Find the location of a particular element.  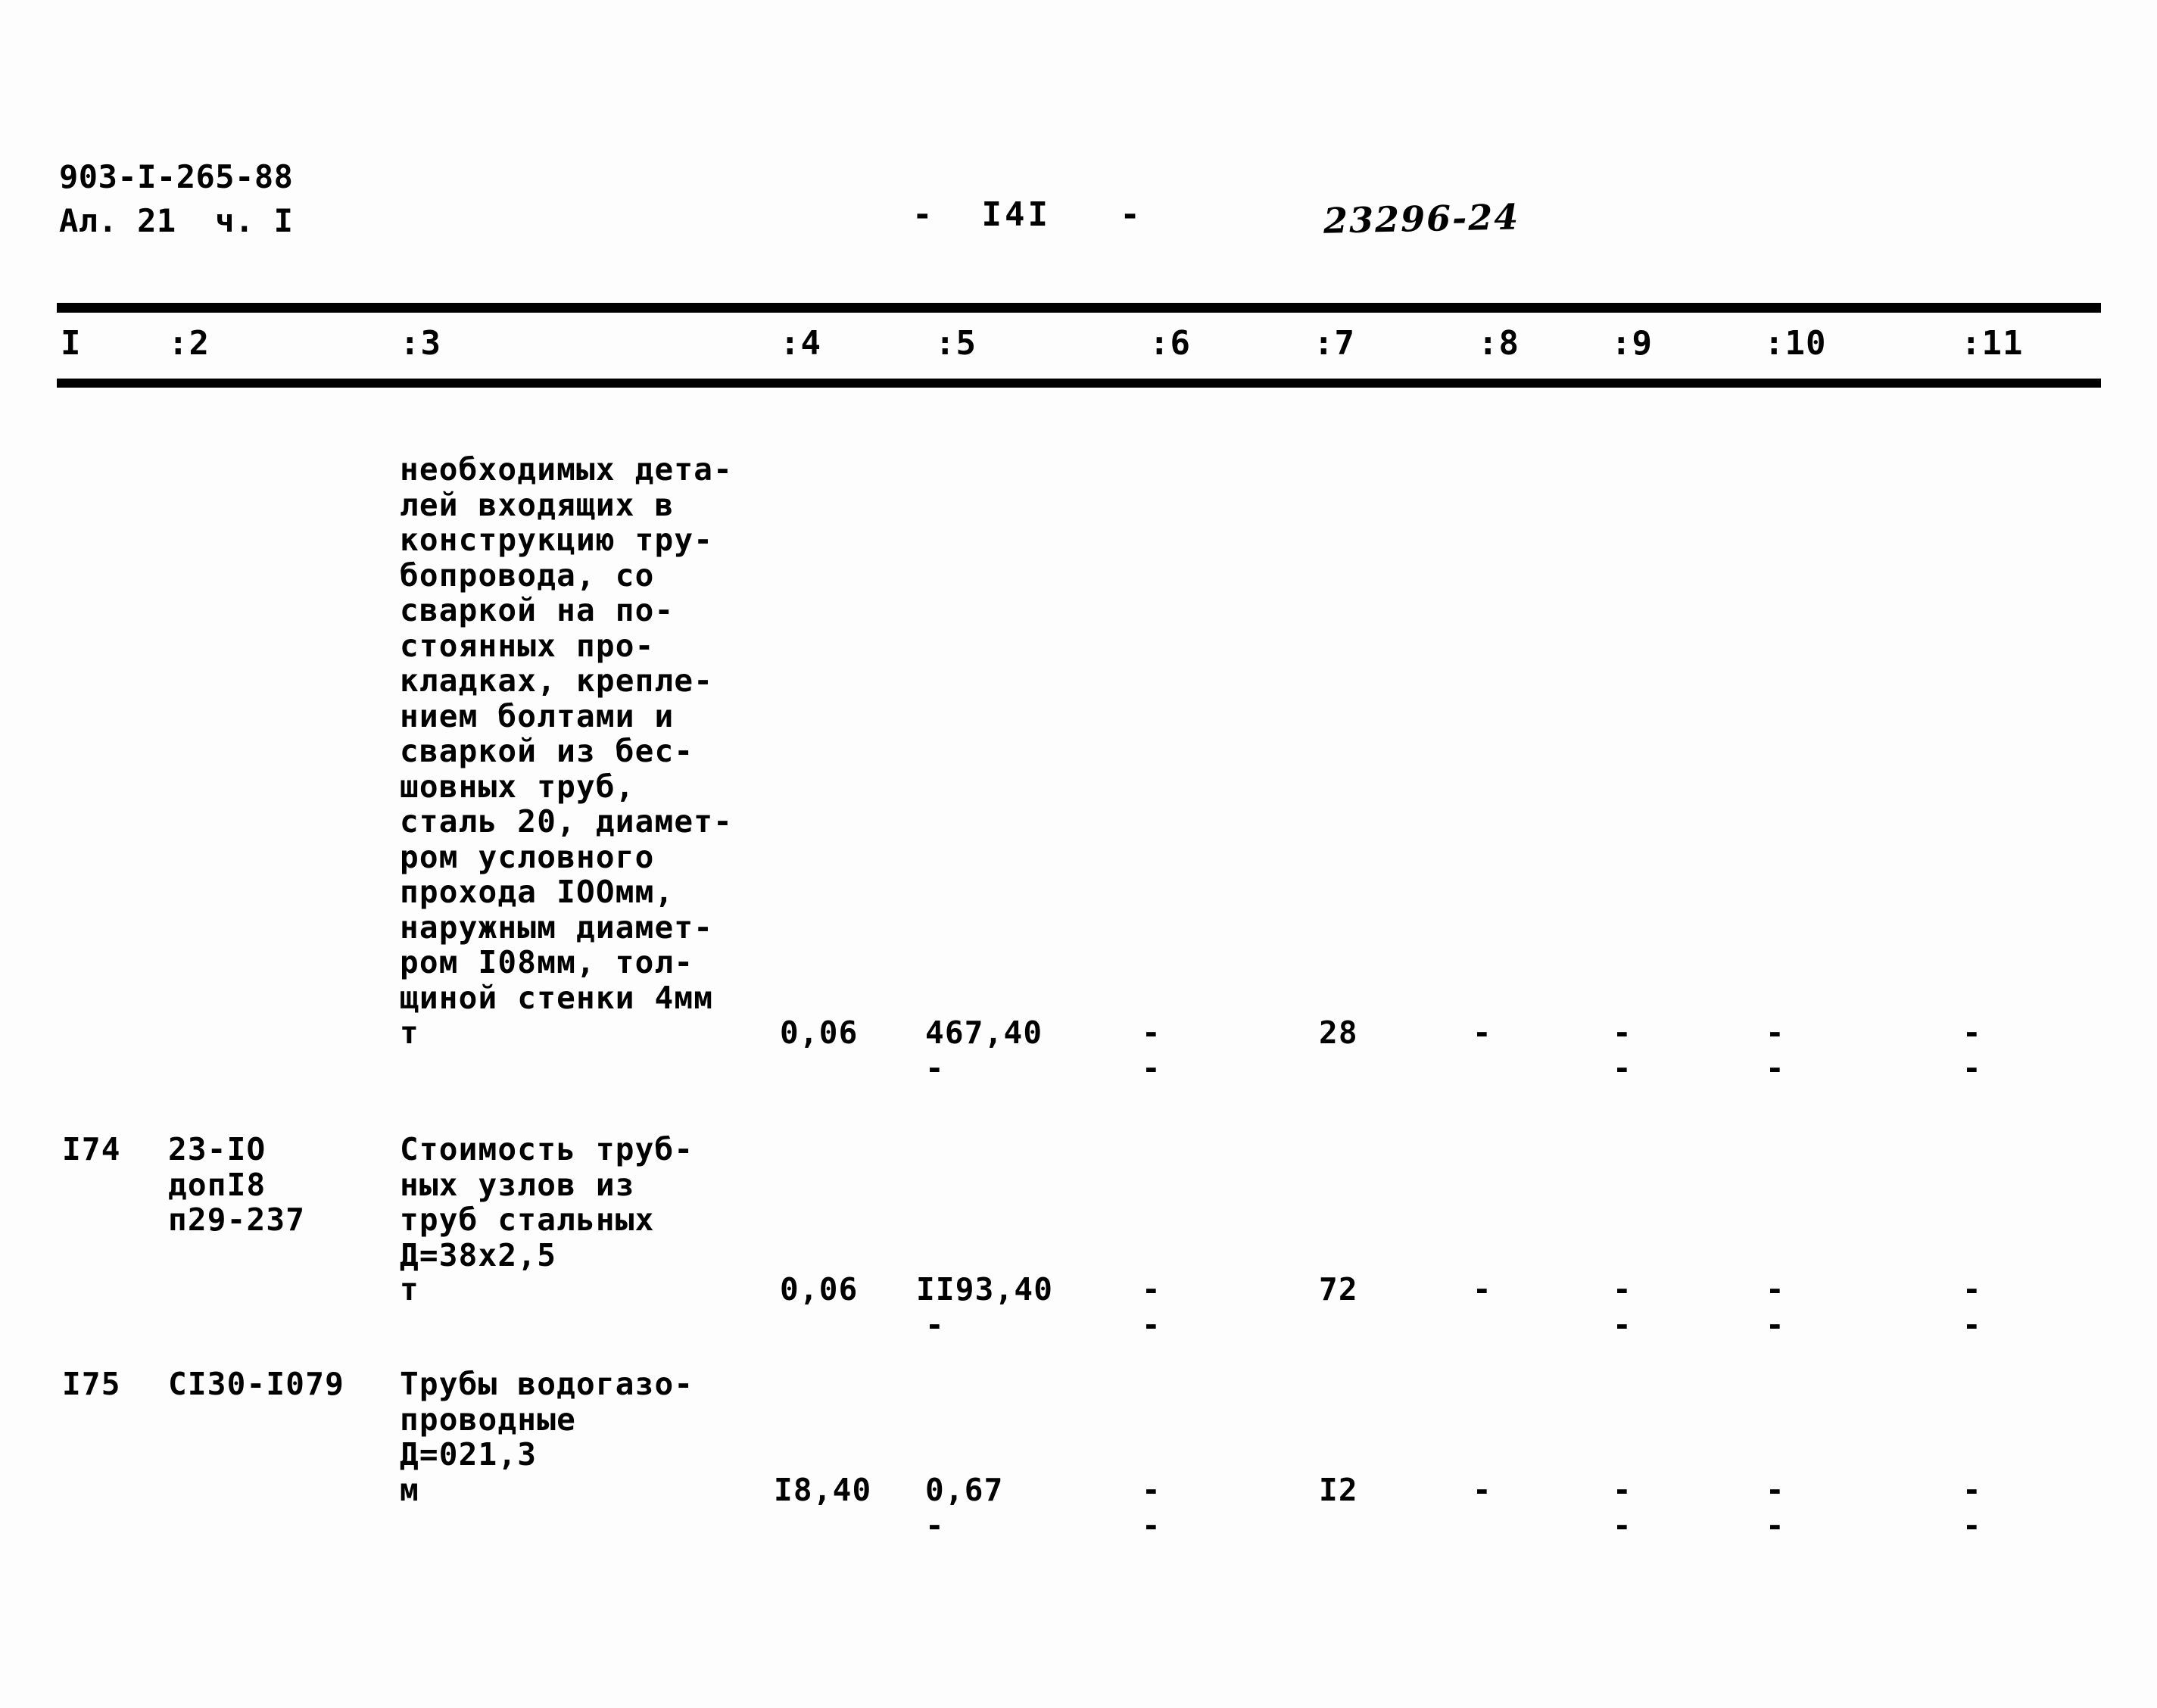

table-rule-bottom is located at coordinates (1079, 383).